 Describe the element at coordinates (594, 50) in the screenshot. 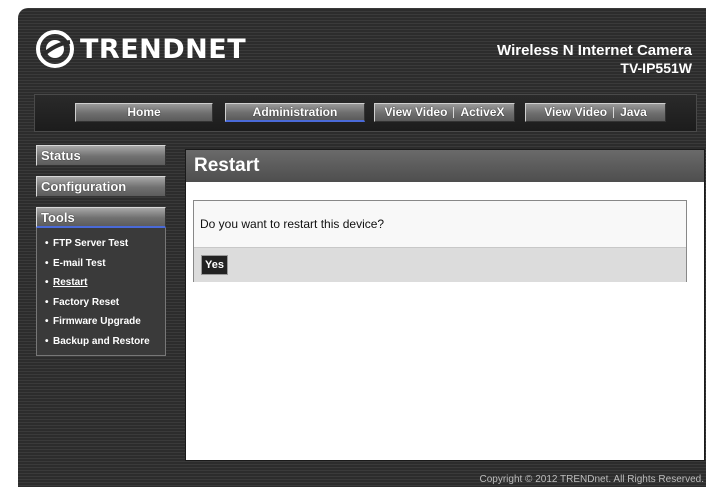

I see `product-name: Wireless N Internet Camera` at that location.